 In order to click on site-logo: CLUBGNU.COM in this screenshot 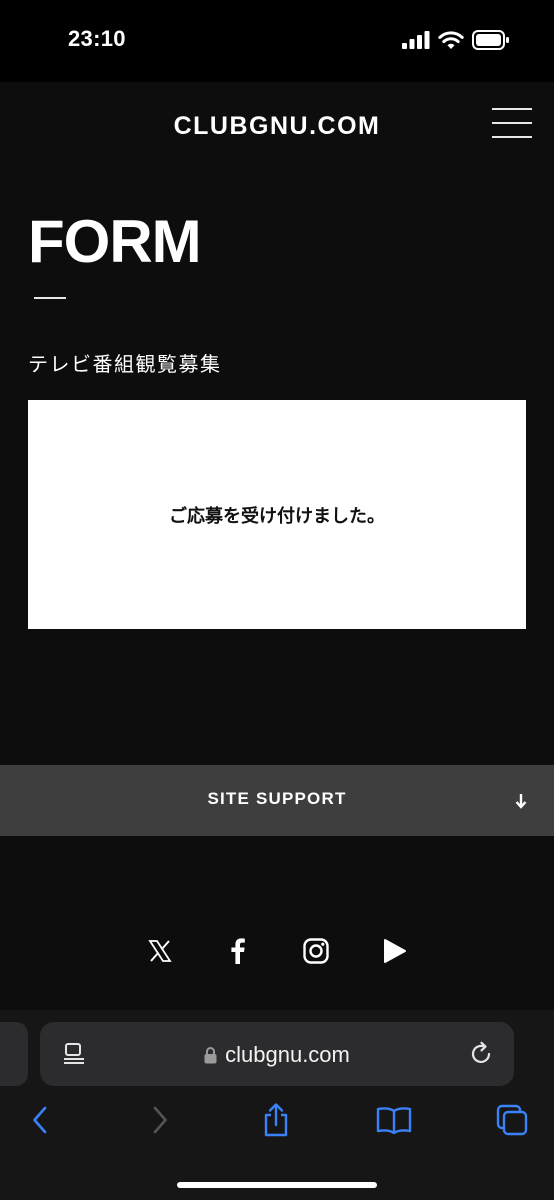, I will do `click(277, 126)`.